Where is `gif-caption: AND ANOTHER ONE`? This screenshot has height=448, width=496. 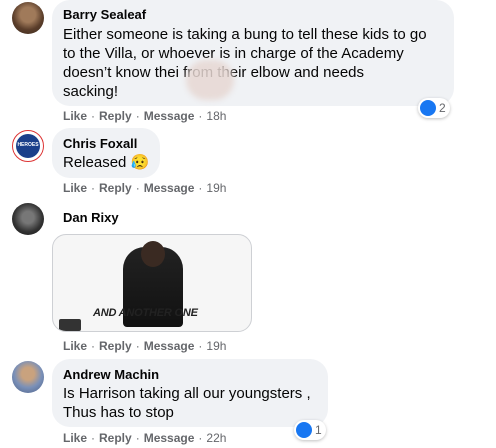 gif-caption: AND ANOTHER ONE is located at coordinates (145, 313).